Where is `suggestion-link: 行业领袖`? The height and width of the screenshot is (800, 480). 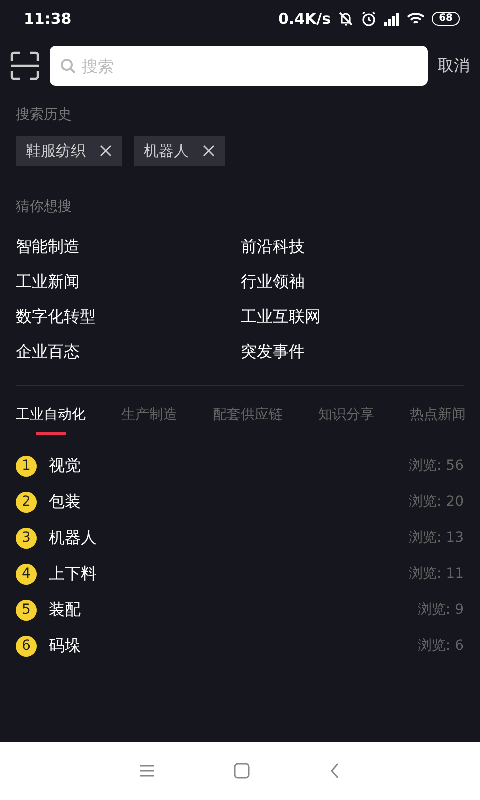 suggestion-link: 行业领袖 is located at coordinates (352, 282).